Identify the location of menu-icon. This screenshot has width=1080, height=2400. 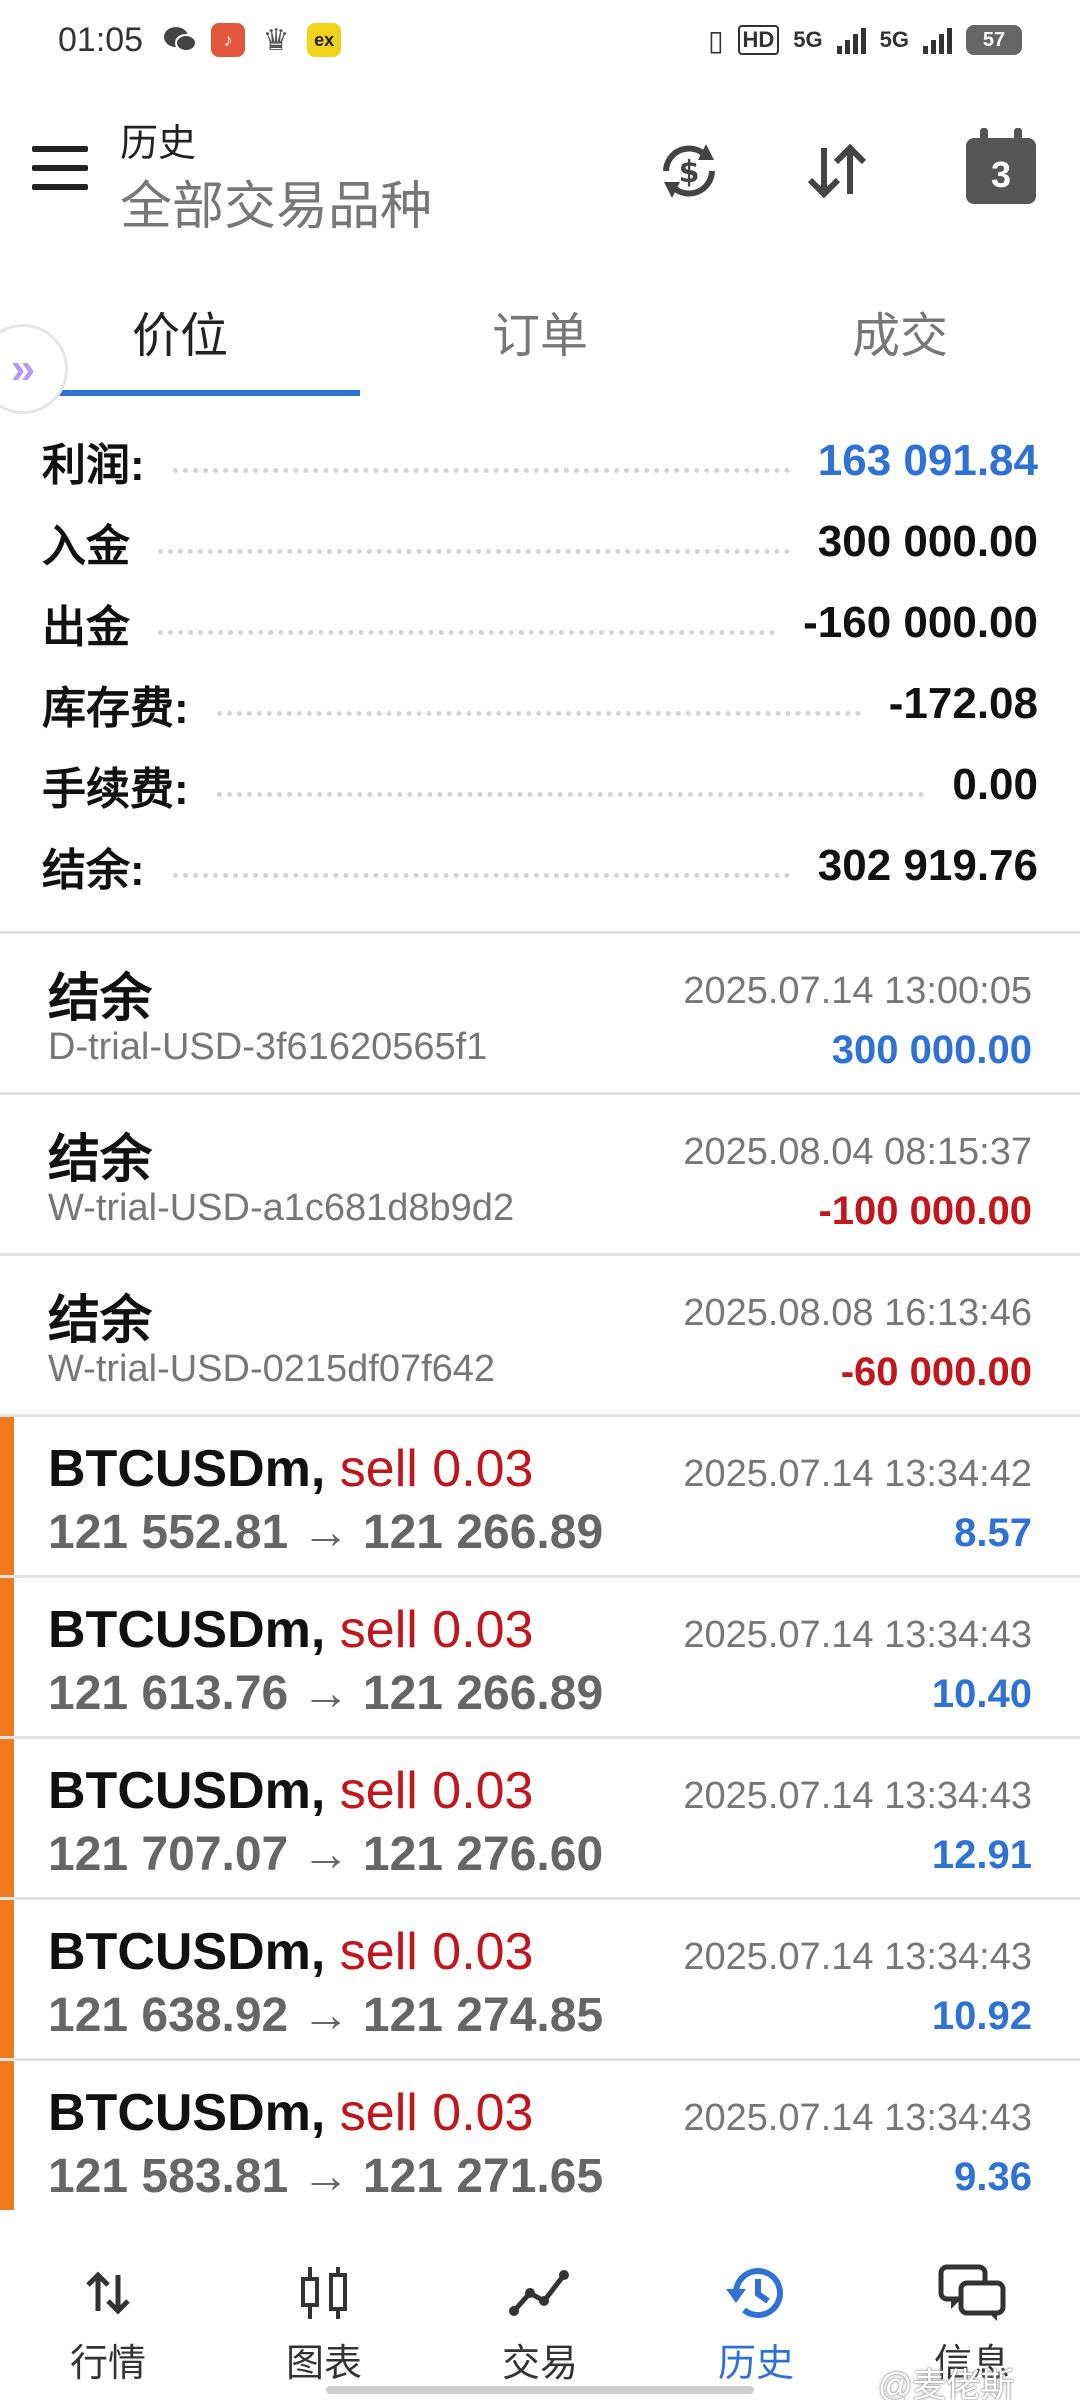
(60, 168).